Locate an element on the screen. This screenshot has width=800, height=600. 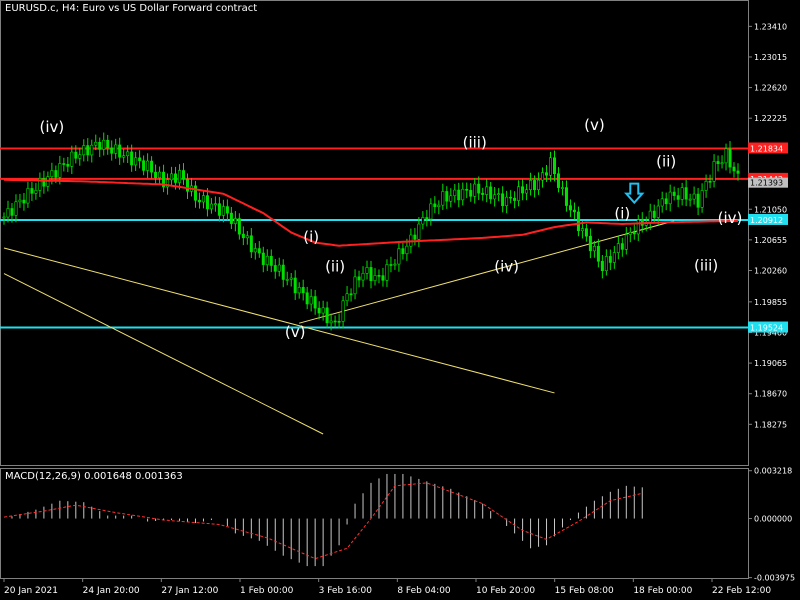
x-tick-label: 15 Feb 08:00 is located at coordinates (584, 591).